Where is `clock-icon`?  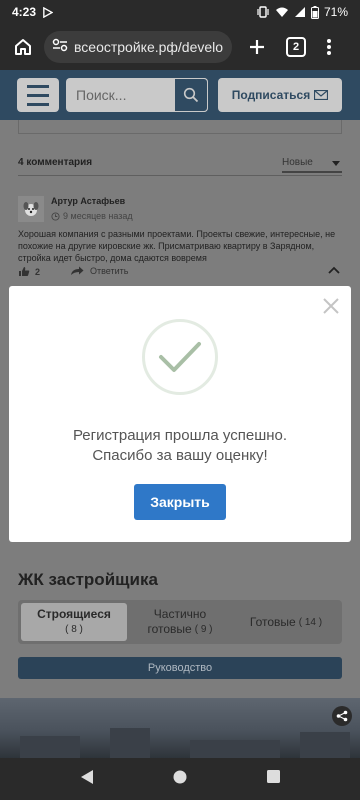 clock-icon is located at coordinates (55, 216).